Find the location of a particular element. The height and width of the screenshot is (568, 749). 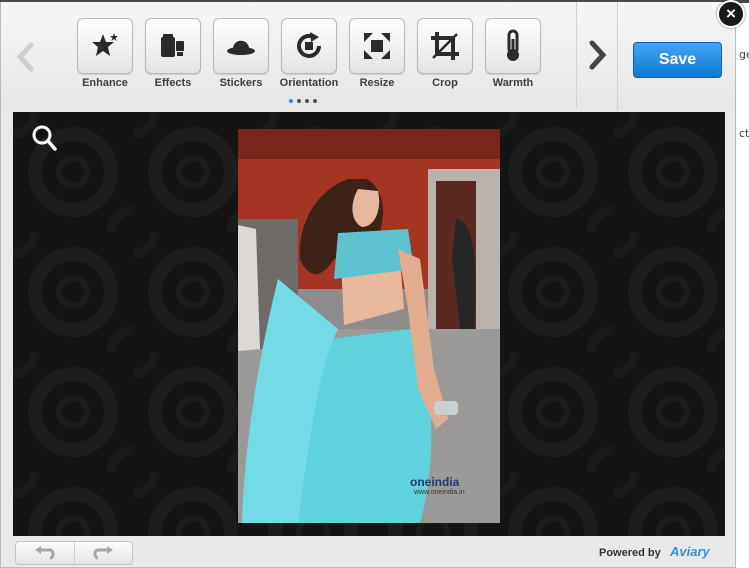

stickers-button is located at coordinates (241, 46).